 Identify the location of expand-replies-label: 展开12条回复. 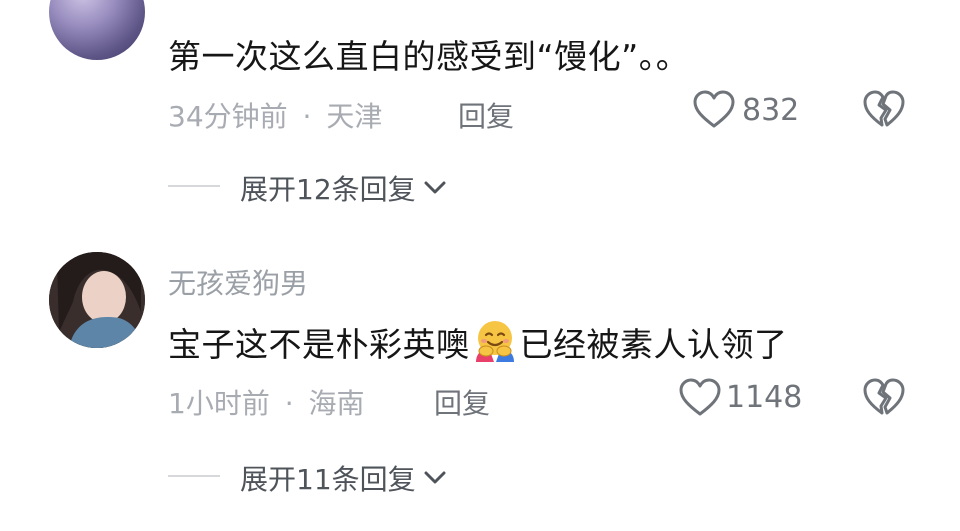
(328, 189).